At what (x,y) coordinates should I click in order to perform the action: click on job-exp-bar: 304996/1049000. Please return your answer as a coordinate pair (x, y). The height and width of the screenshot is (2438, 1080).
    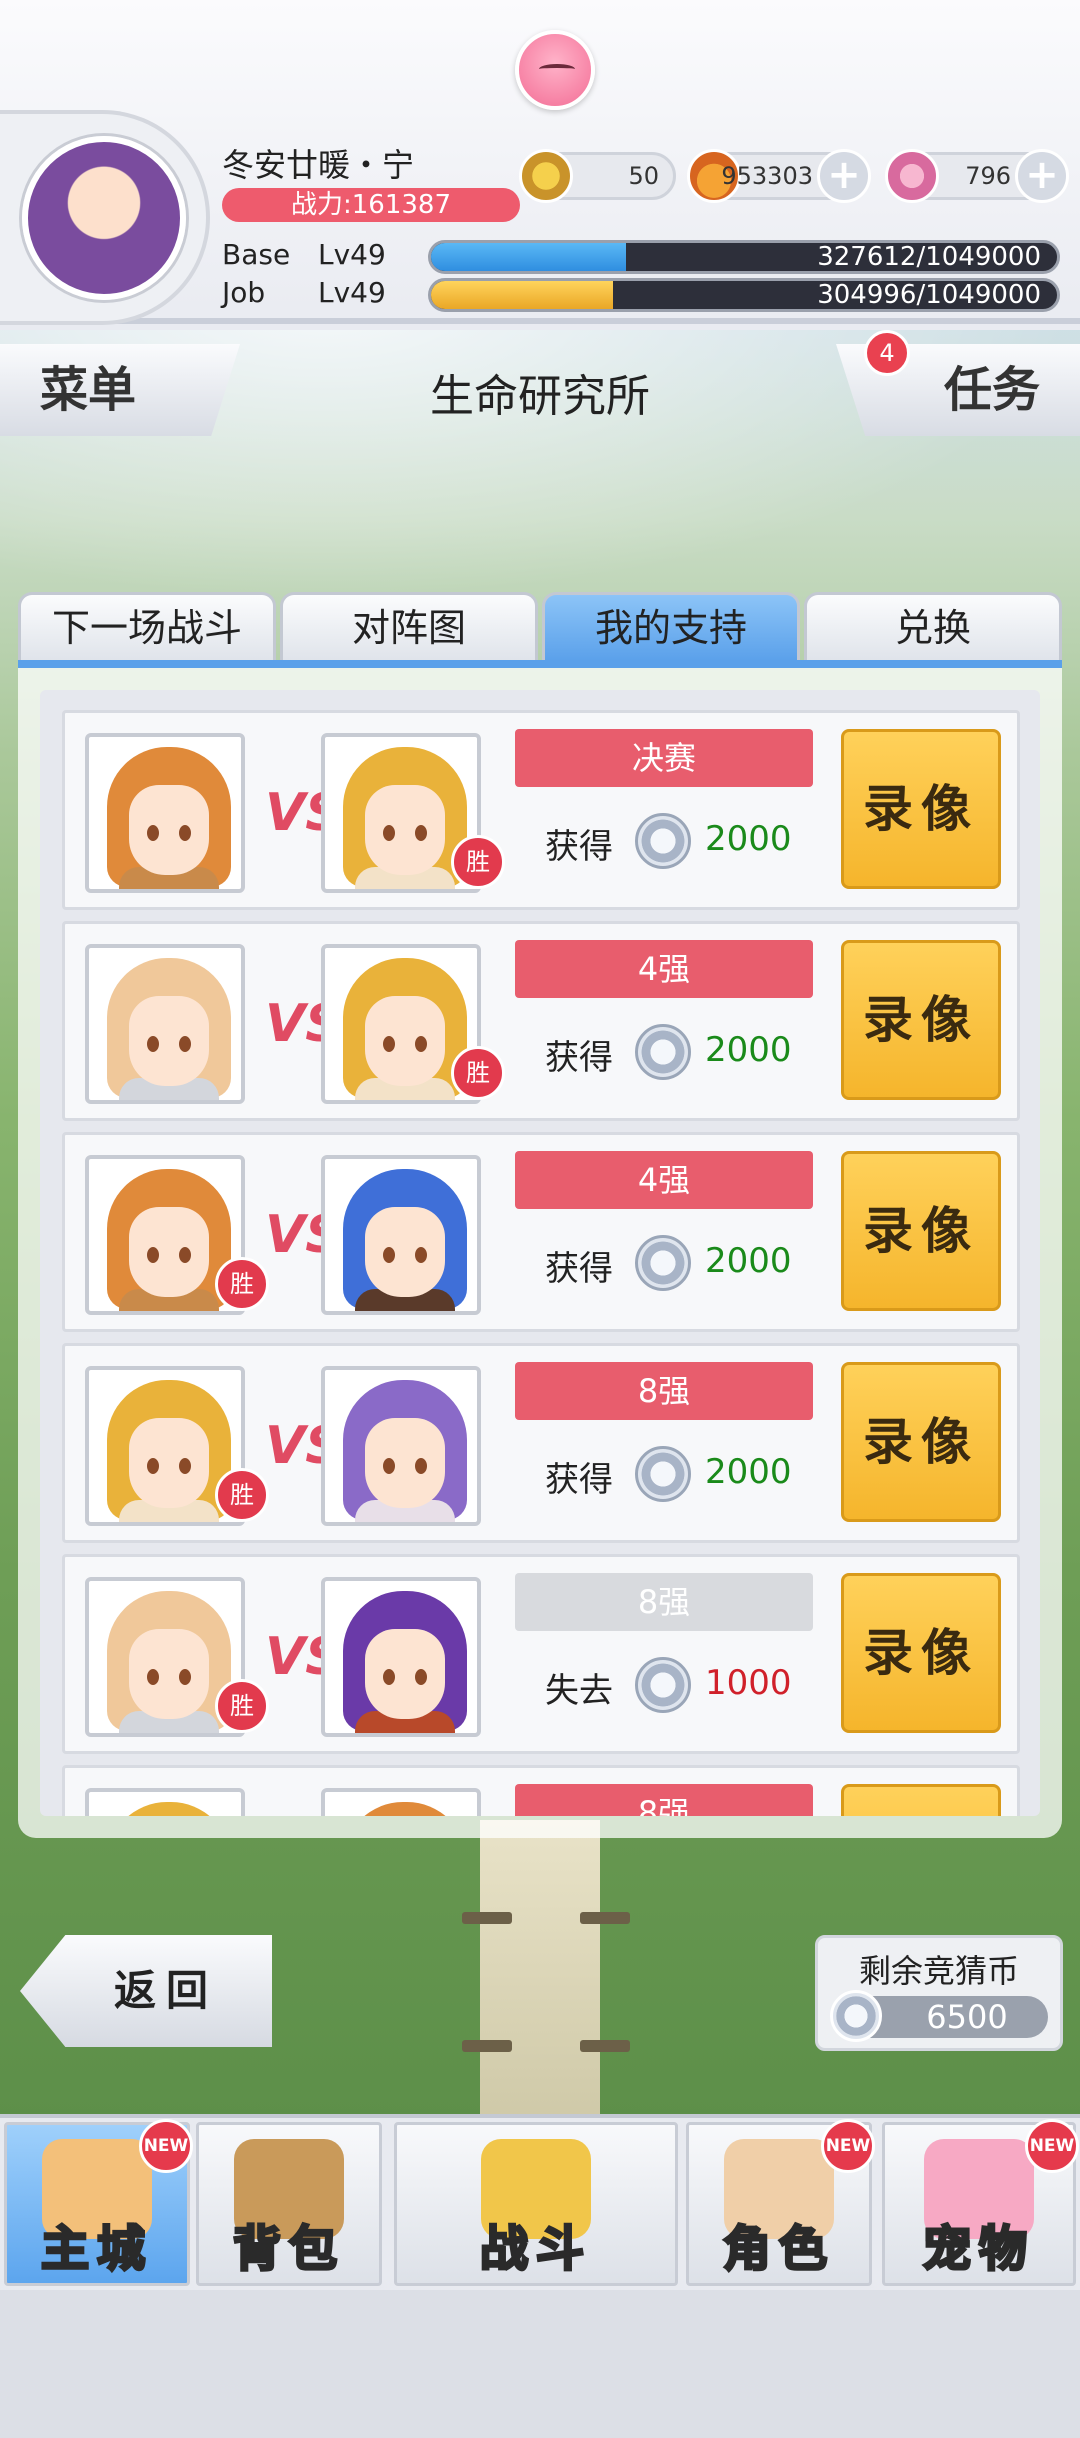
    Looking at the image, I should click on (744, 295).